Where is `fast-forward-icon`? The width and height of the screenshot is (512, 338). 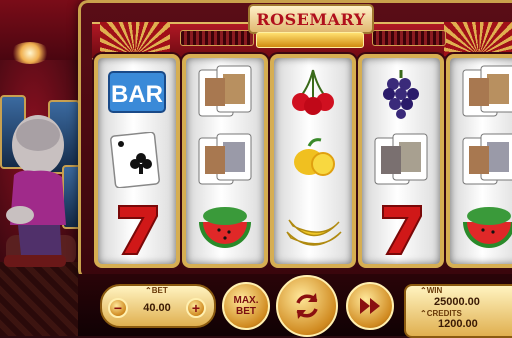 fast-forward-icon is located at coordinates (370, 306).